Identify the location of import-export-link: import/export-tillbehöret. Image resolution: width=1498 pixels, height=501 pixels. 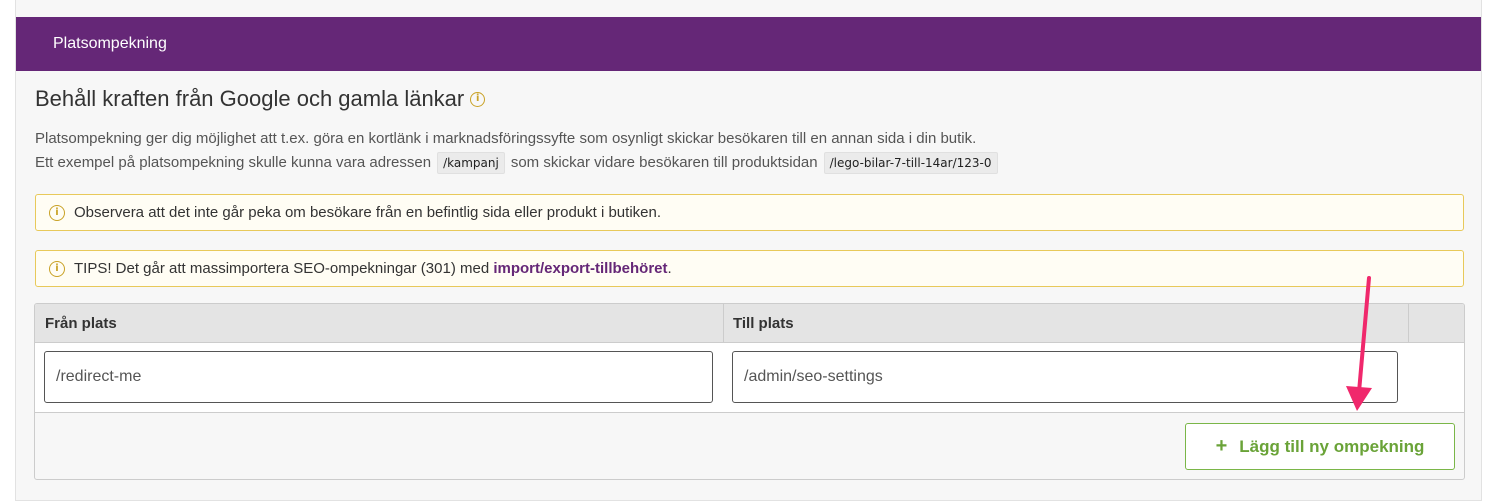
(580, 268).